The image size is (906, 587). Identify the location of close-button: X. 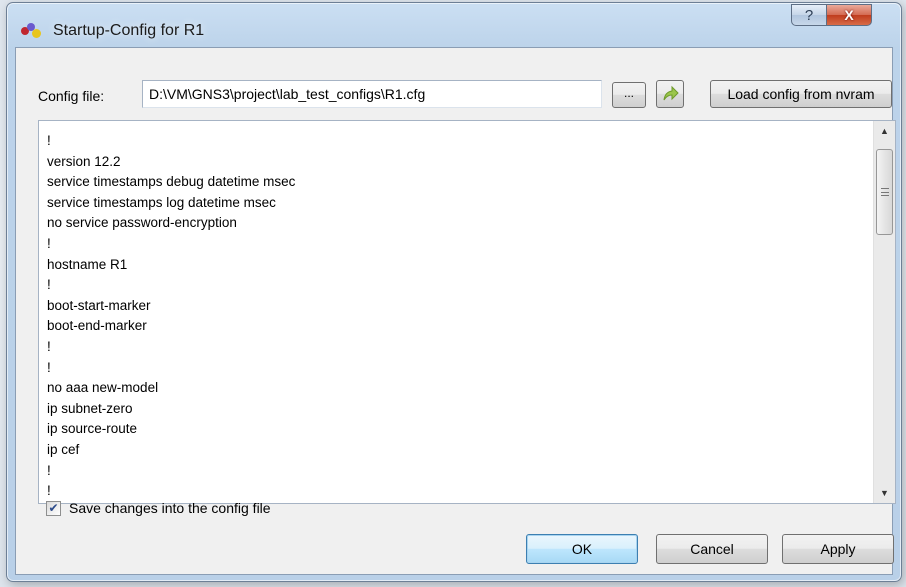
(849, 15).